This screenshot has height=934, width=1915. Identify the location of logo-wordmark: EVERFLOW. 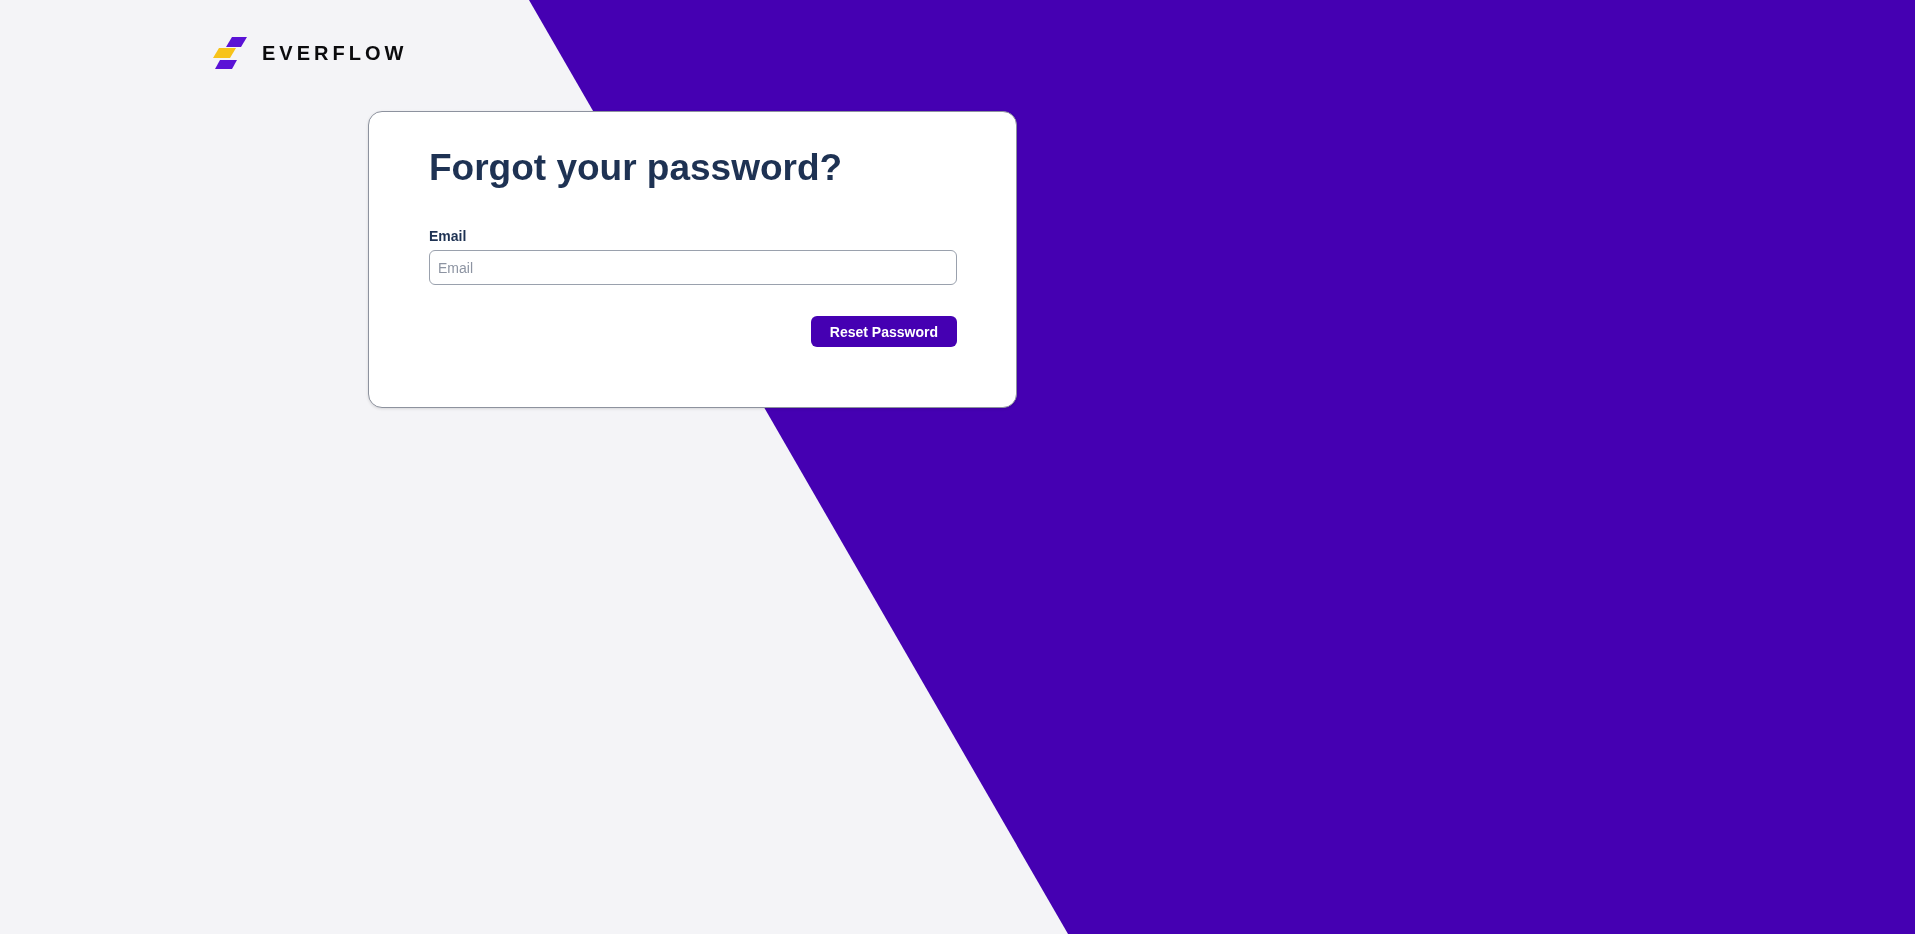
(335, 53).